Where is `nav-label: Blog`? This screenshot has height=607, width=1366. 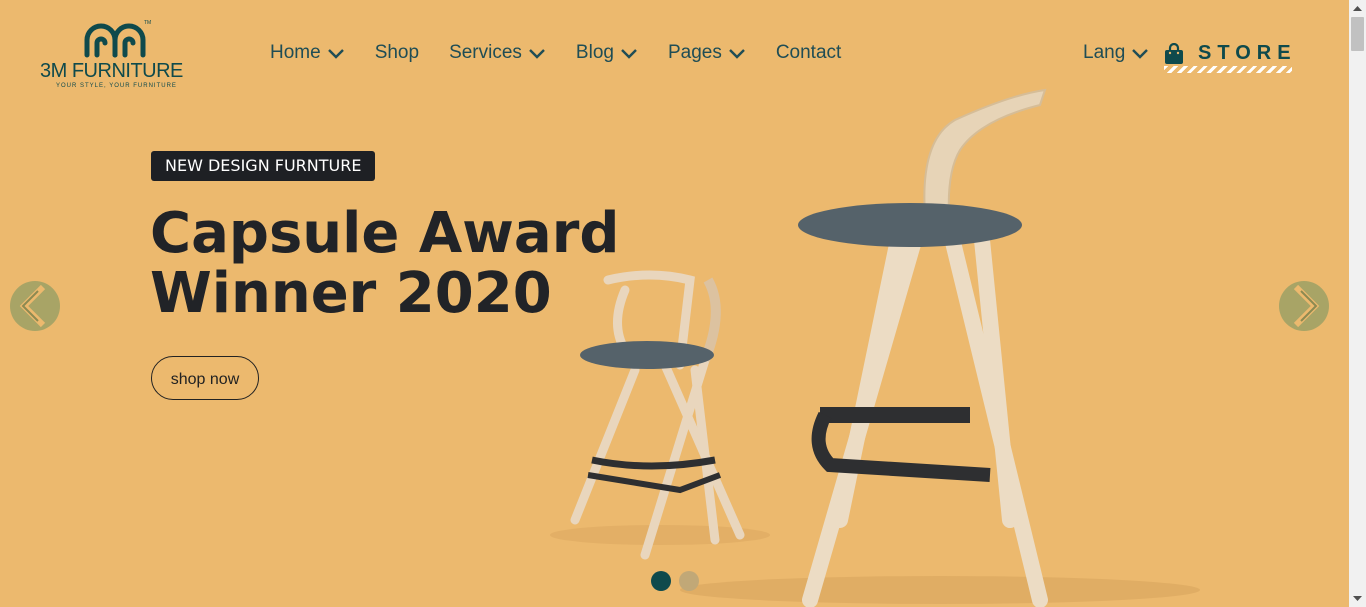
nav-label: Blog is located at coordinates (594, 52).